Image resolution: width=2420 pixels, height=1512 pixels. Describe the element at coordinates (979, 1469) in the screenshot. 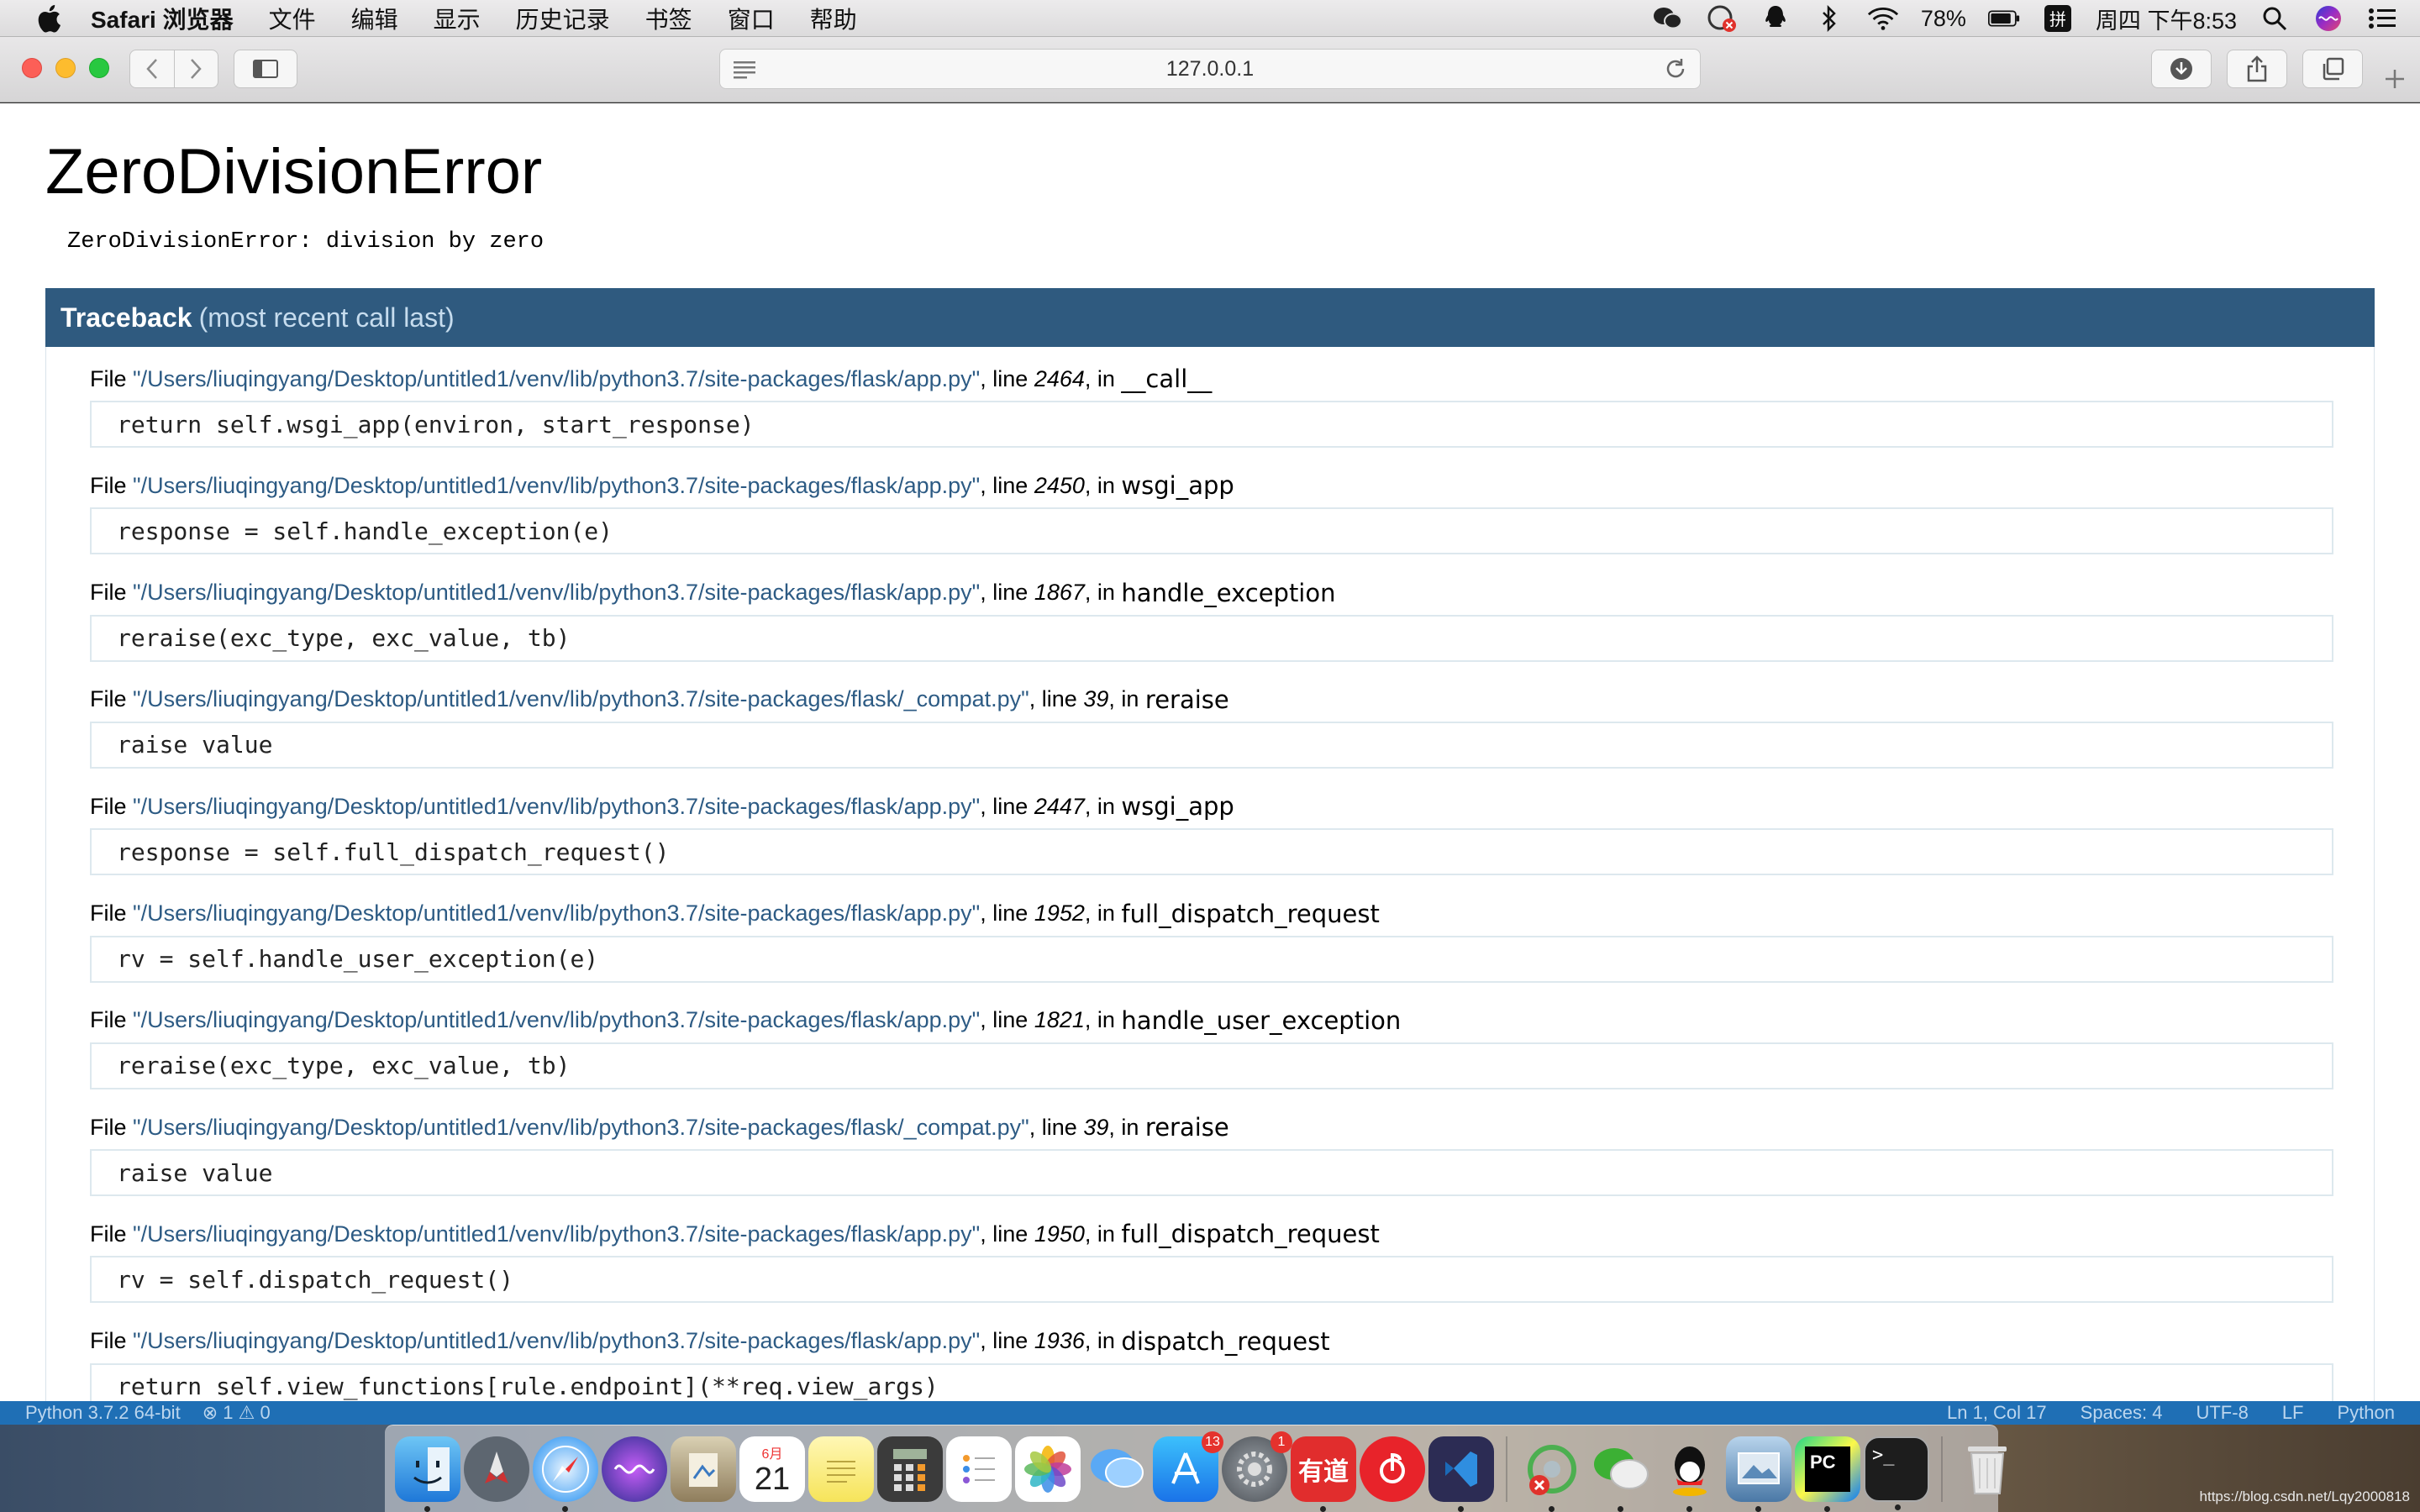

I see `reminders-icon` at that location.